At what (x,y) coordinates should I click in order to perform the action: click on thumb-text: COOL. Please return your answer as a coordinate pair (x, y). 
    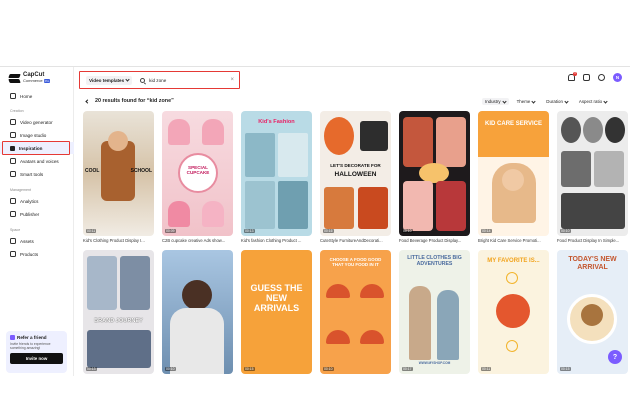
    Looking at the image, I should click on (92, 171).